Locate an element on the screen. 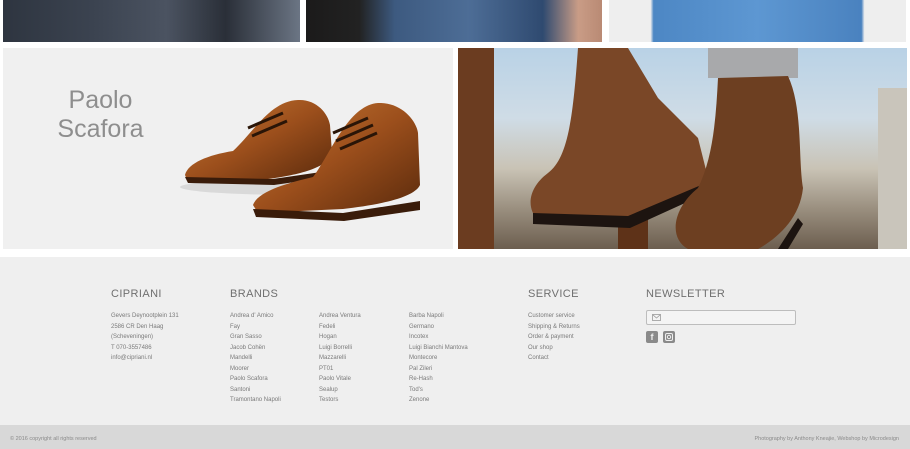  promo-brand-title: Paolo Scafora is located at coordinates (100, 114).